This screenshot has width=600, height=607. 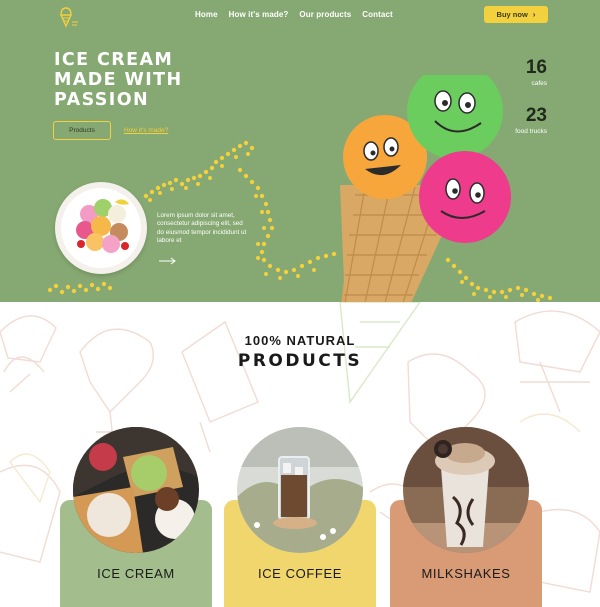 I want to click on main-nav: Home How it's made? Our products Contact, so click(x=294, y=14).